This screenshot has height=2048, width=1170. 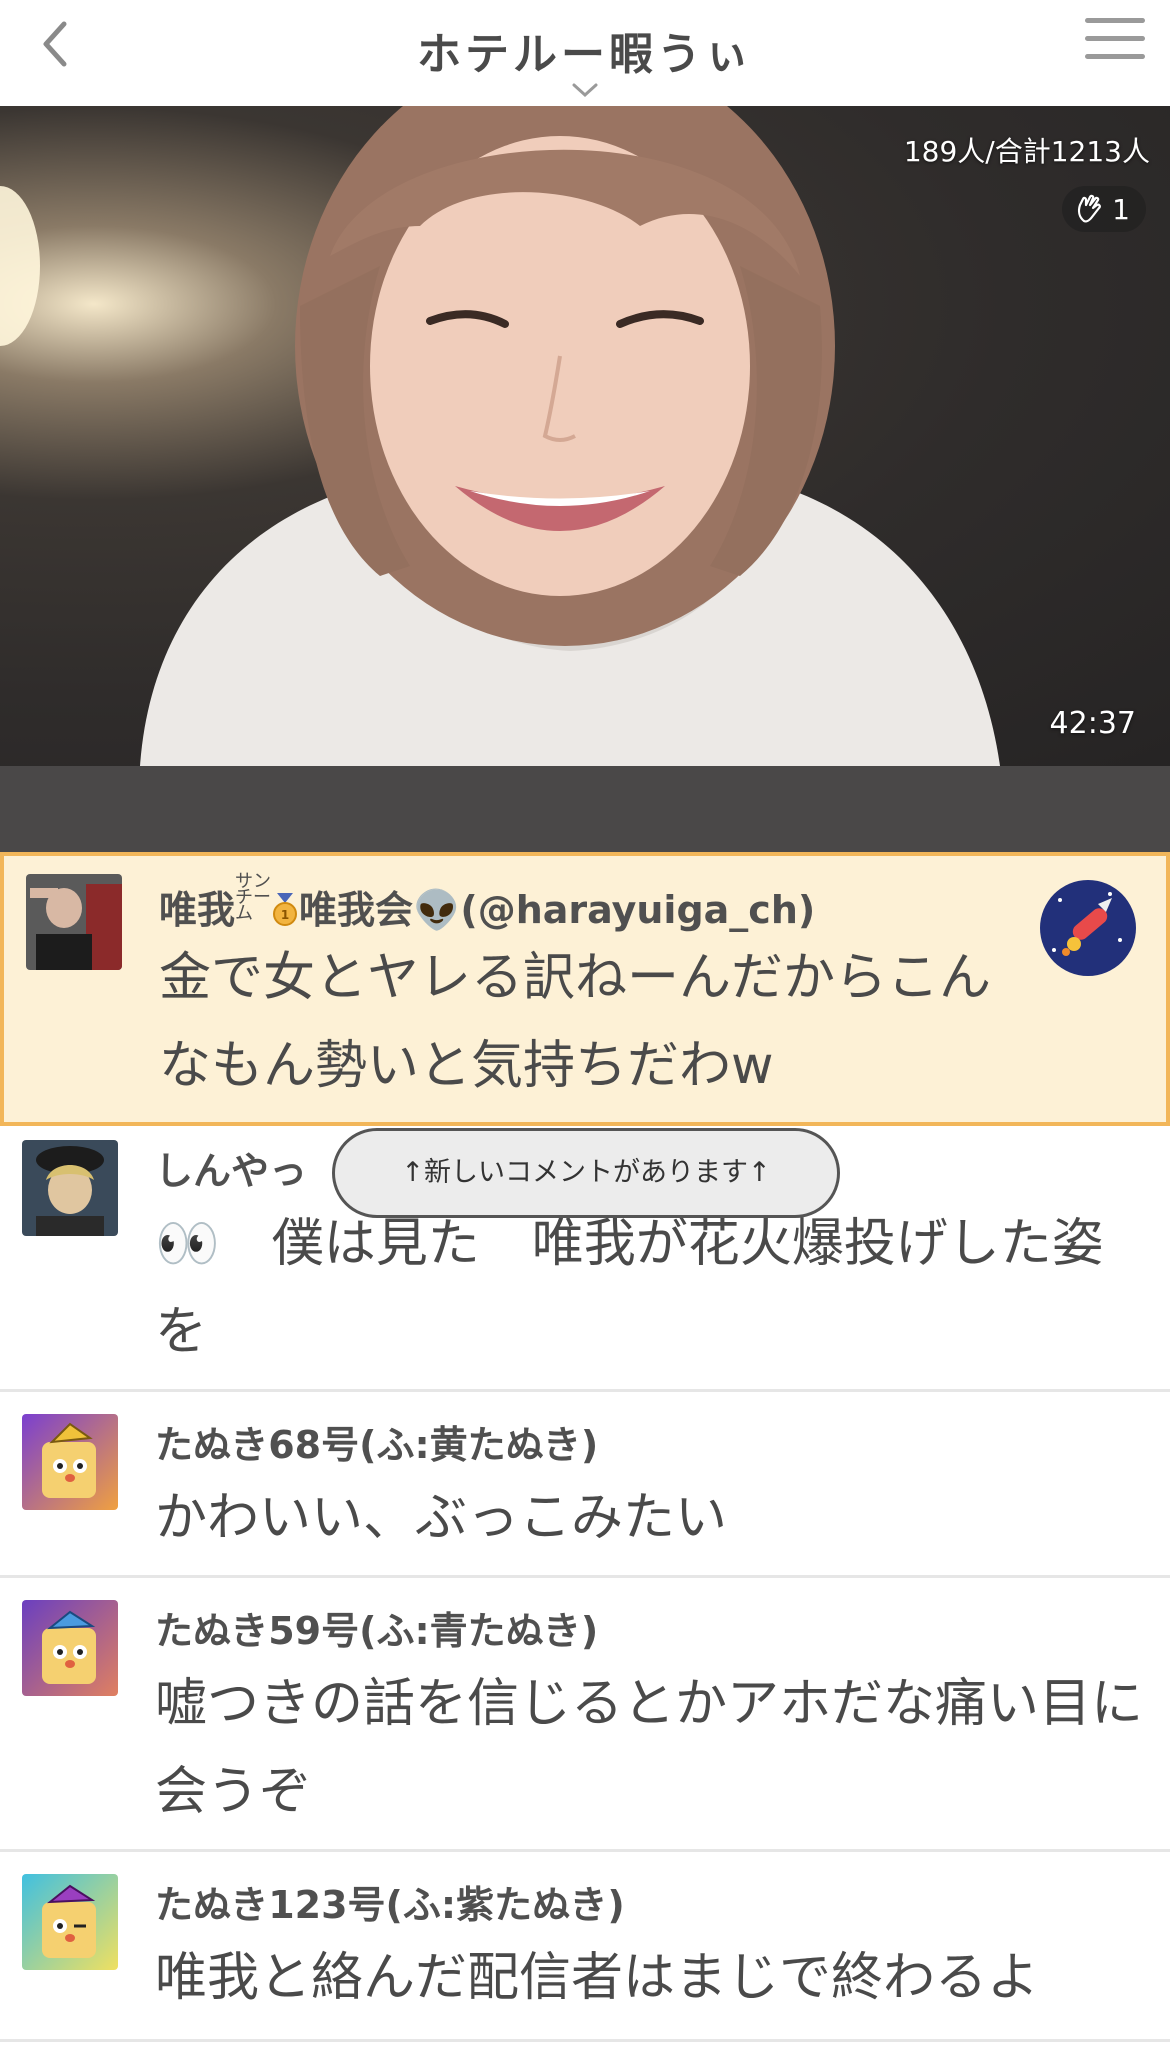 What do you see at coordinates (649, 1748) in the screenshot?
I see `comment-text: 嘘つきの話を信じるとかアホだな痛い目に会うぞ` at bounding box center [649, 1748].